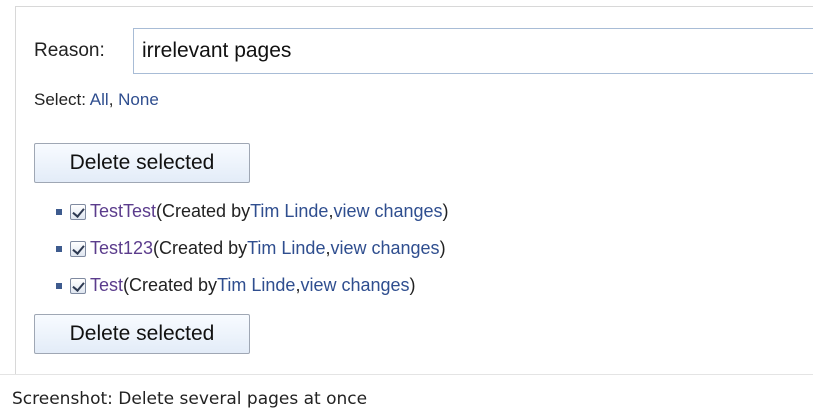 This screenshot has width=813, height=417. I want to click on page-title-link: Test123, so click(121, 248).